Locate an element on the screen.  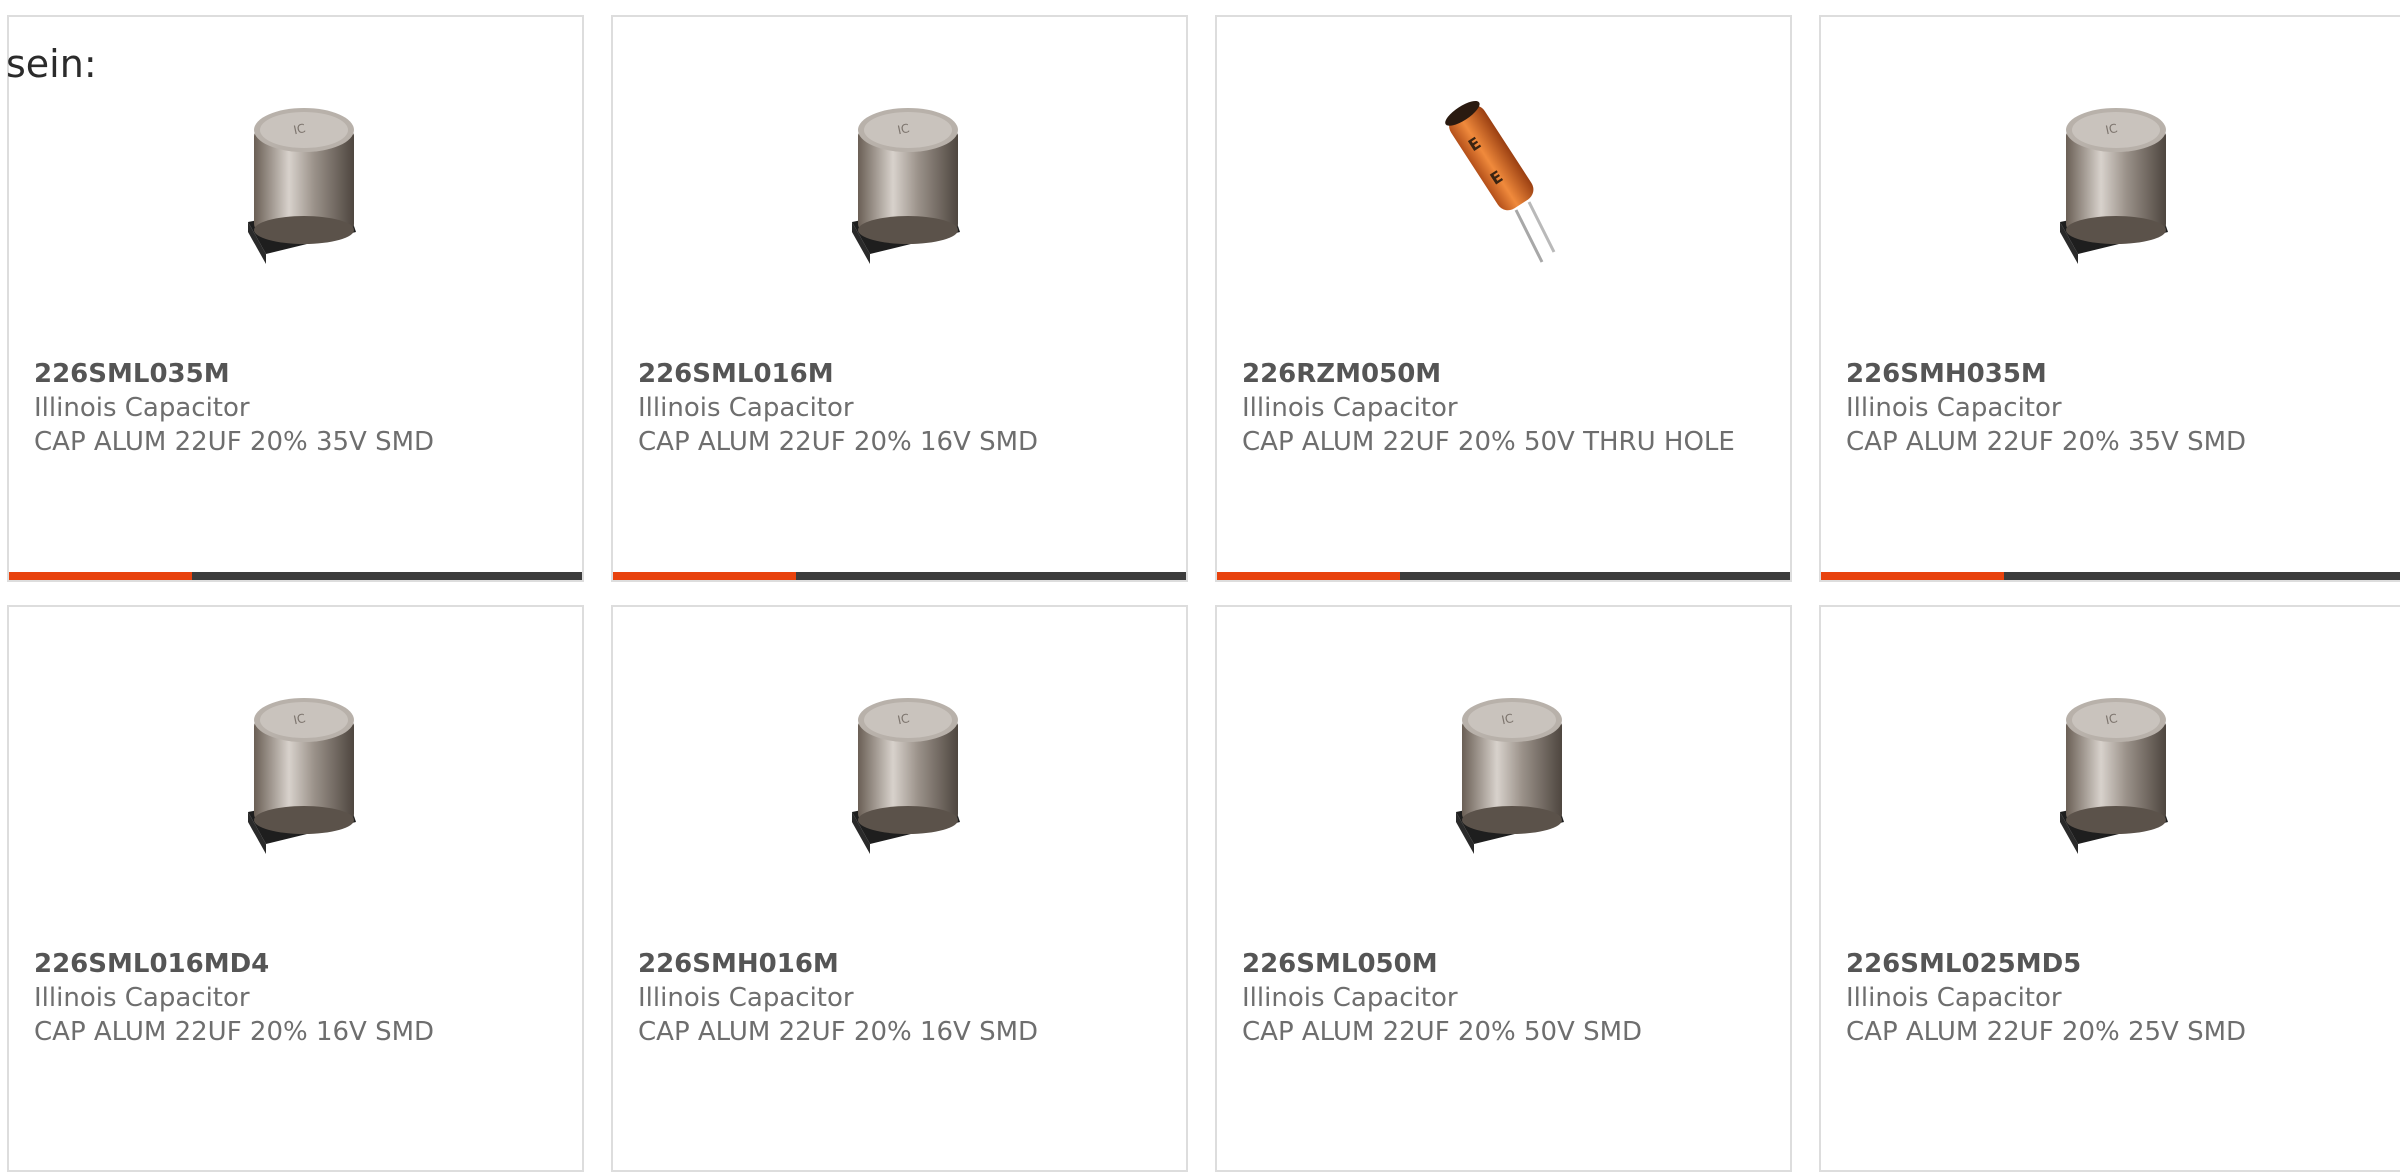
part-number: 226SML016M is located at coordinates (892, 374).